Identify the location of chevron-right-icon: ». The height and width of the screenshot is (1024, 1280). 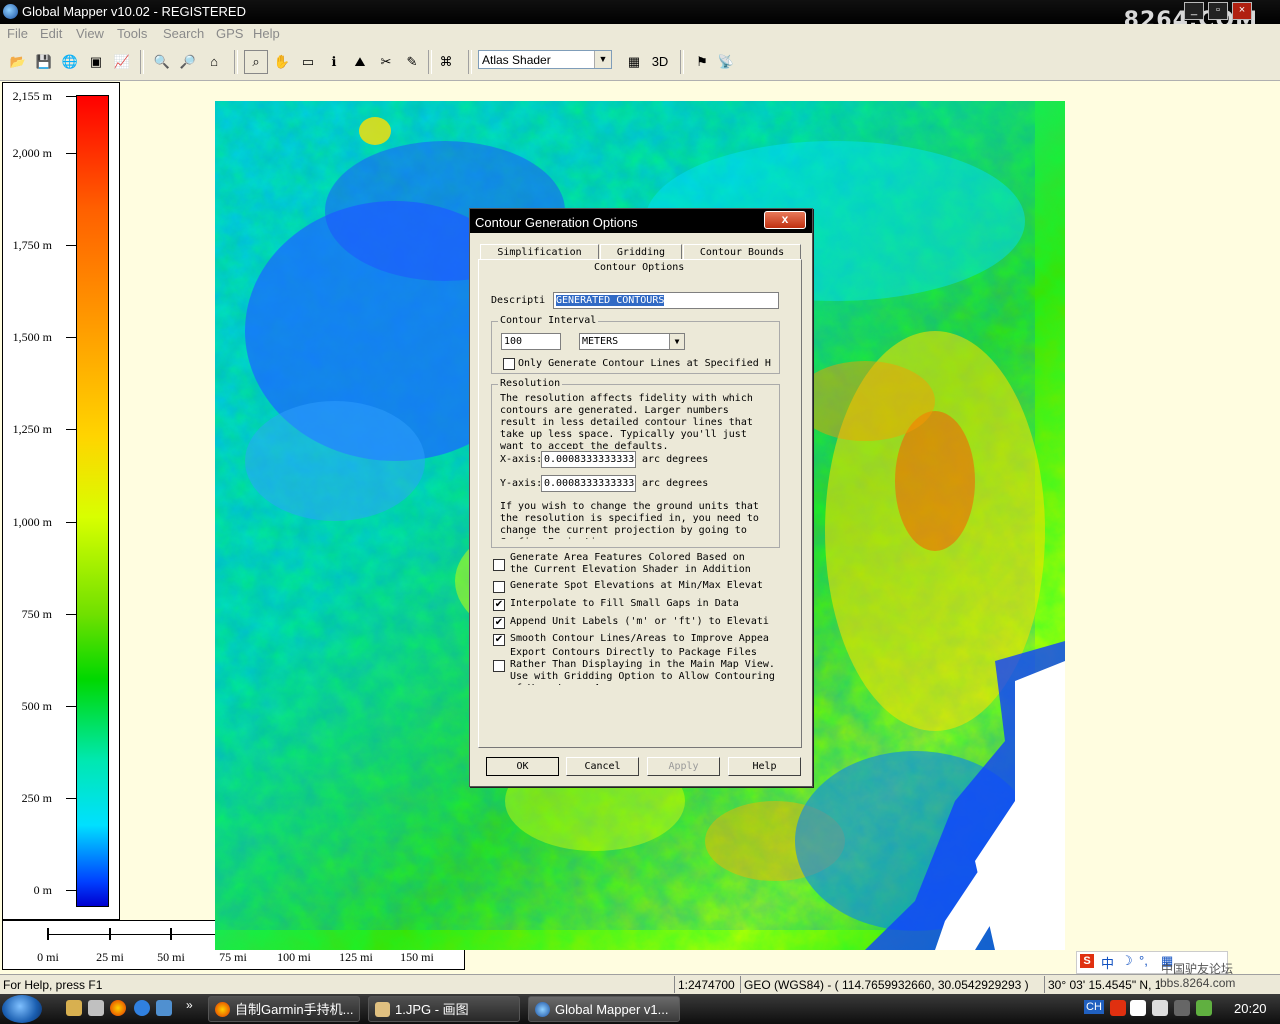
(189, 1005).